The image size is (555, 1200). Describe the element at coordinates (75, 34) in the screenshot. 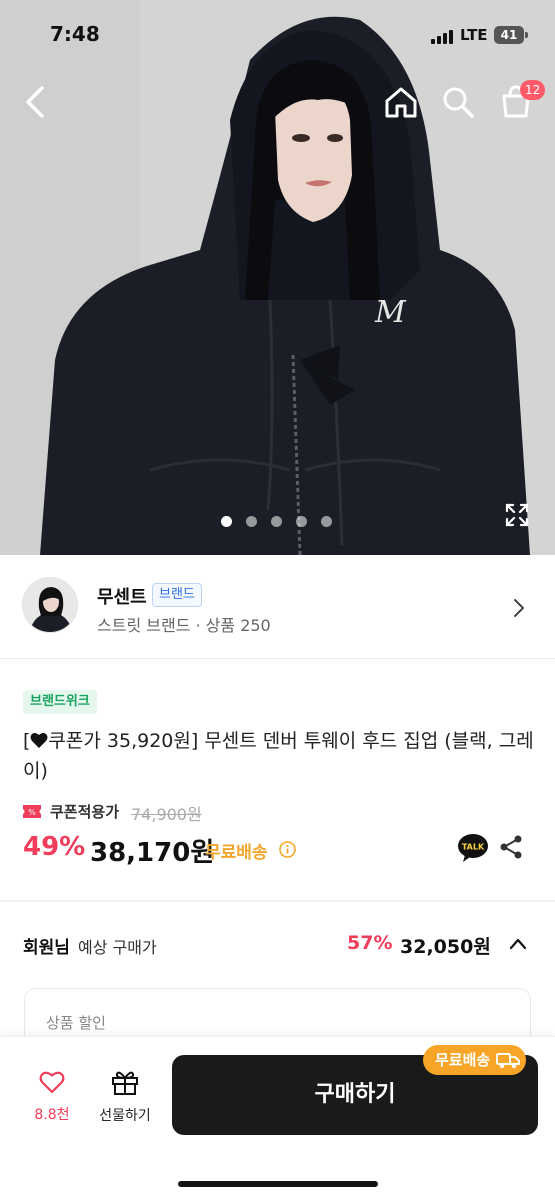

I see `status-time: 7:48` at that location.